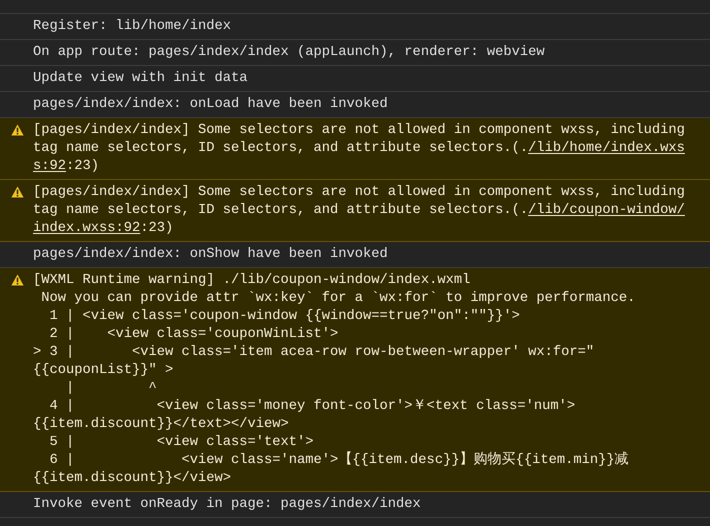 The image size is (710, 526). I want to click on log-text: pages/index/index: onLoad have been invoked, so click(210, 104).